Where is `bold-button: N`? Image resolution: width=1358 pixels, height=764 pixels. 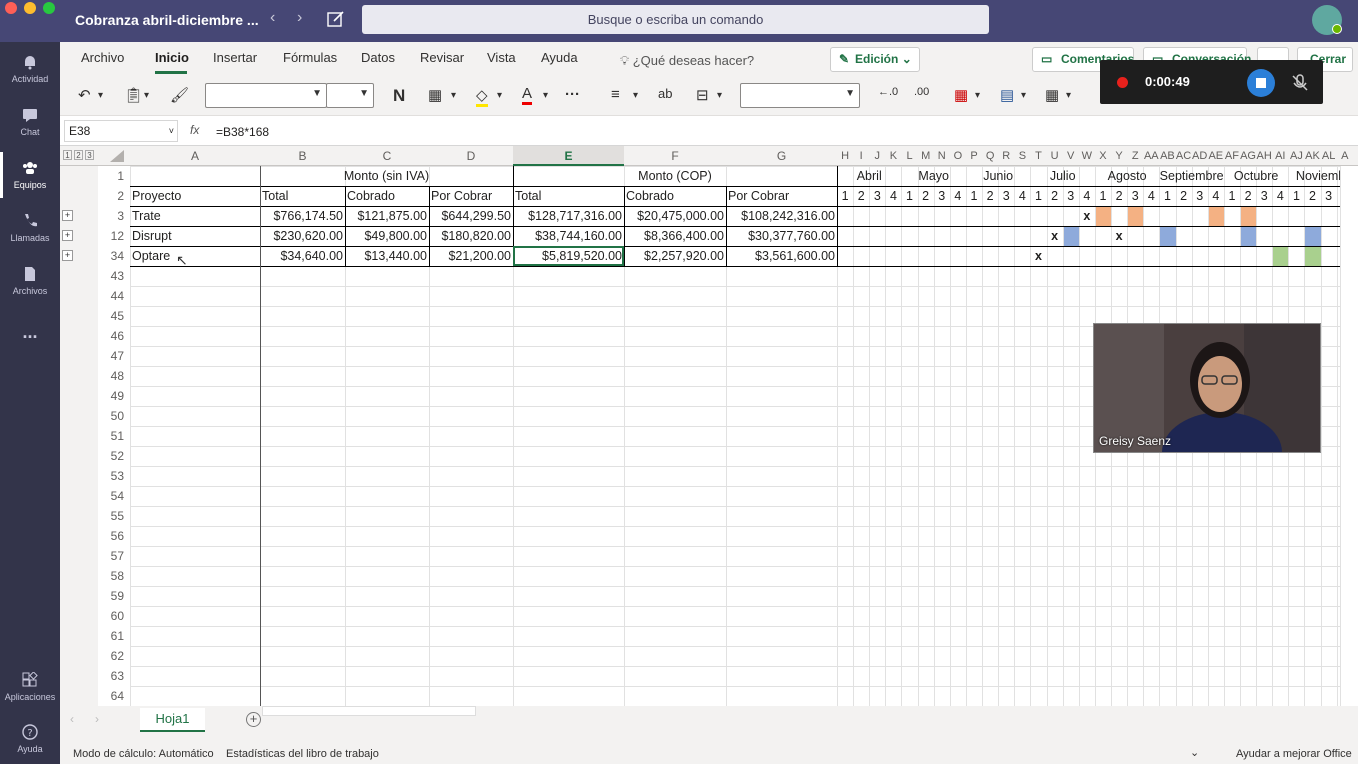 bold-button: N is located at coordinates (399, 96).